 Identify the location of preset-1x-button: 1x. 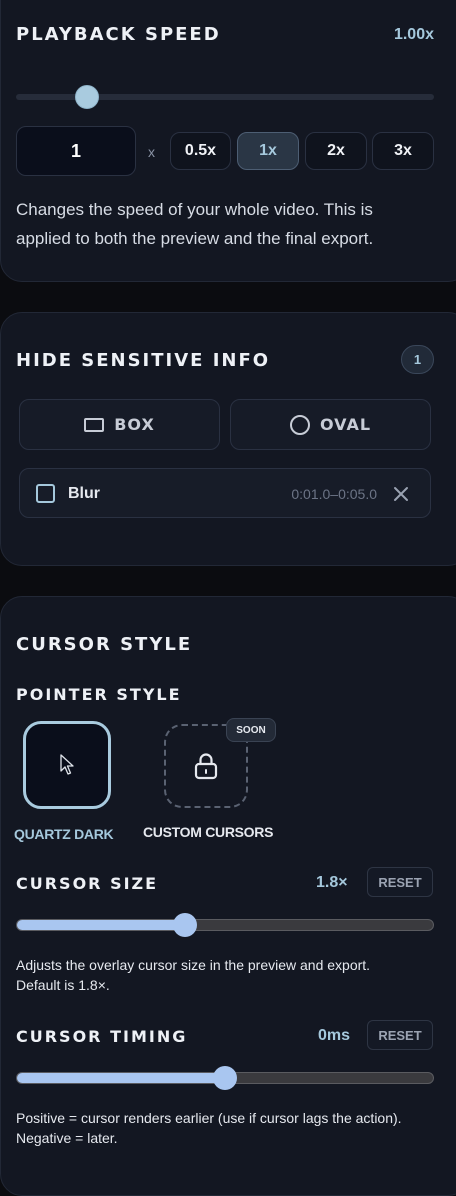
(268, 151).